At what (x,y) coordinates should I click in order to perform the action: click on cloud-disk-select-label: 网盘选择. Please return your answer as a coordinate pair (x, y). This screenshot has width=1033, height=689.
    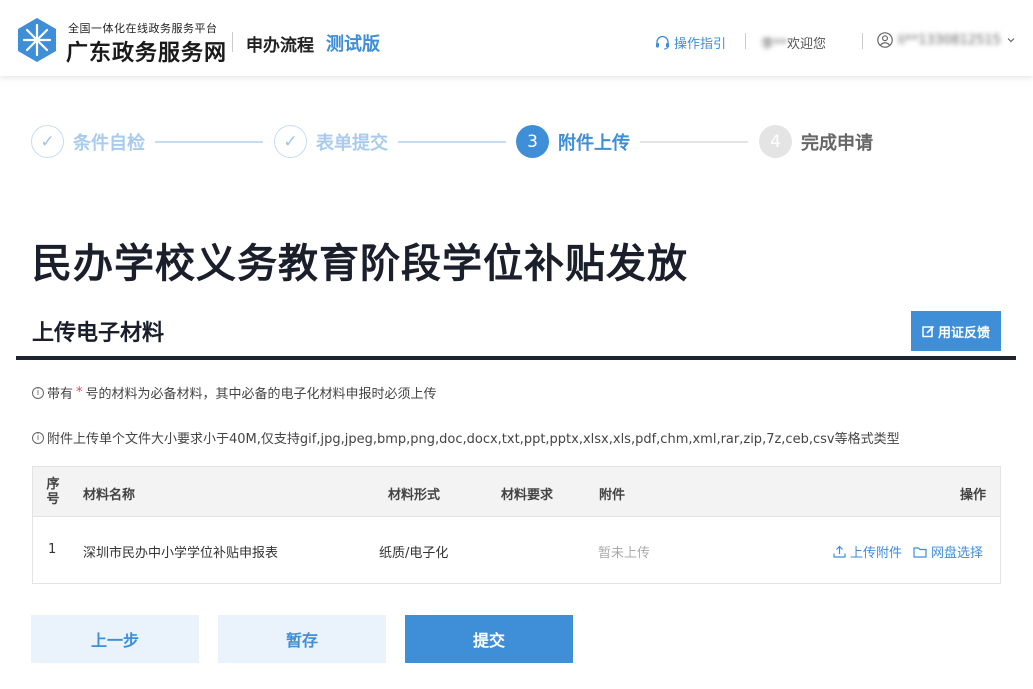
    Looking at the image, I should click on (957, 553).